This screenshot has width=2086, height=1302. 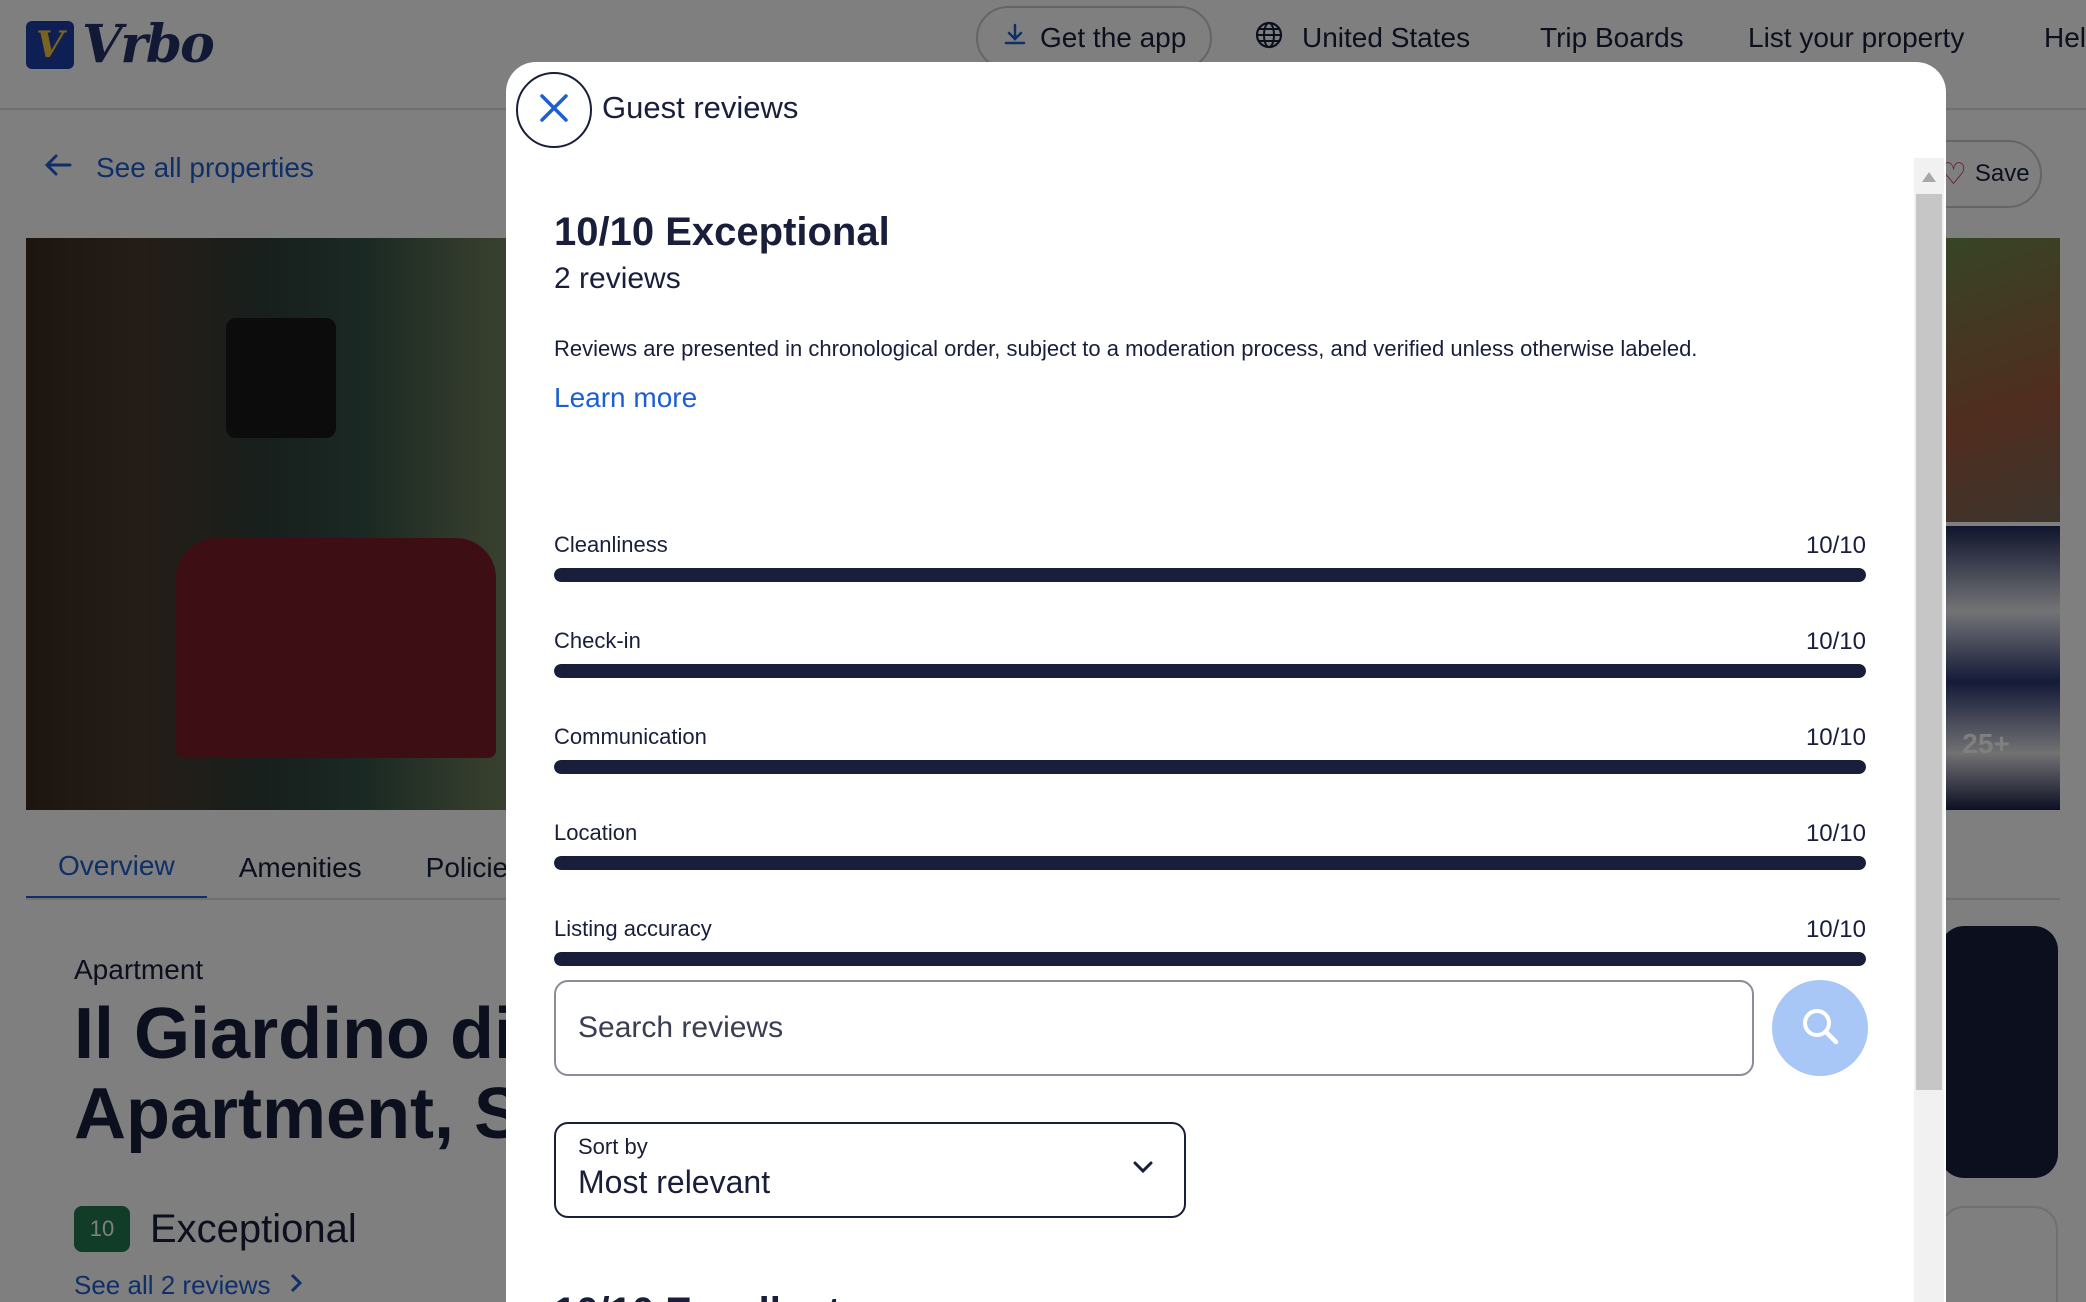 What do you see at coordinates (633, 928) in the screenshot?
I see `category-label: Listing accuracy` at bounding box center [633, 928].